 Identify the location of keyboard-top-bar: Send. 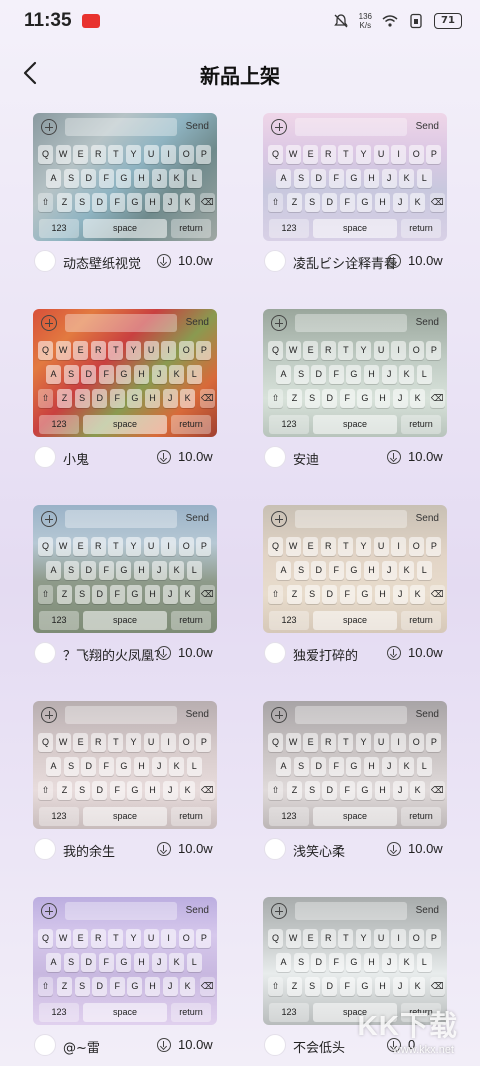
(125, 519).